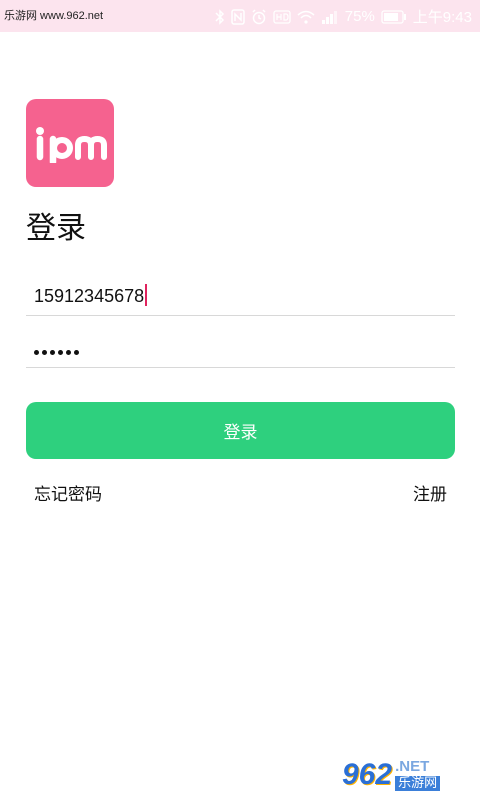 Image resolution: width=480 pixels, height=800 pixels. I want to click on watermark-name: 乐游网, so click(418, 783).